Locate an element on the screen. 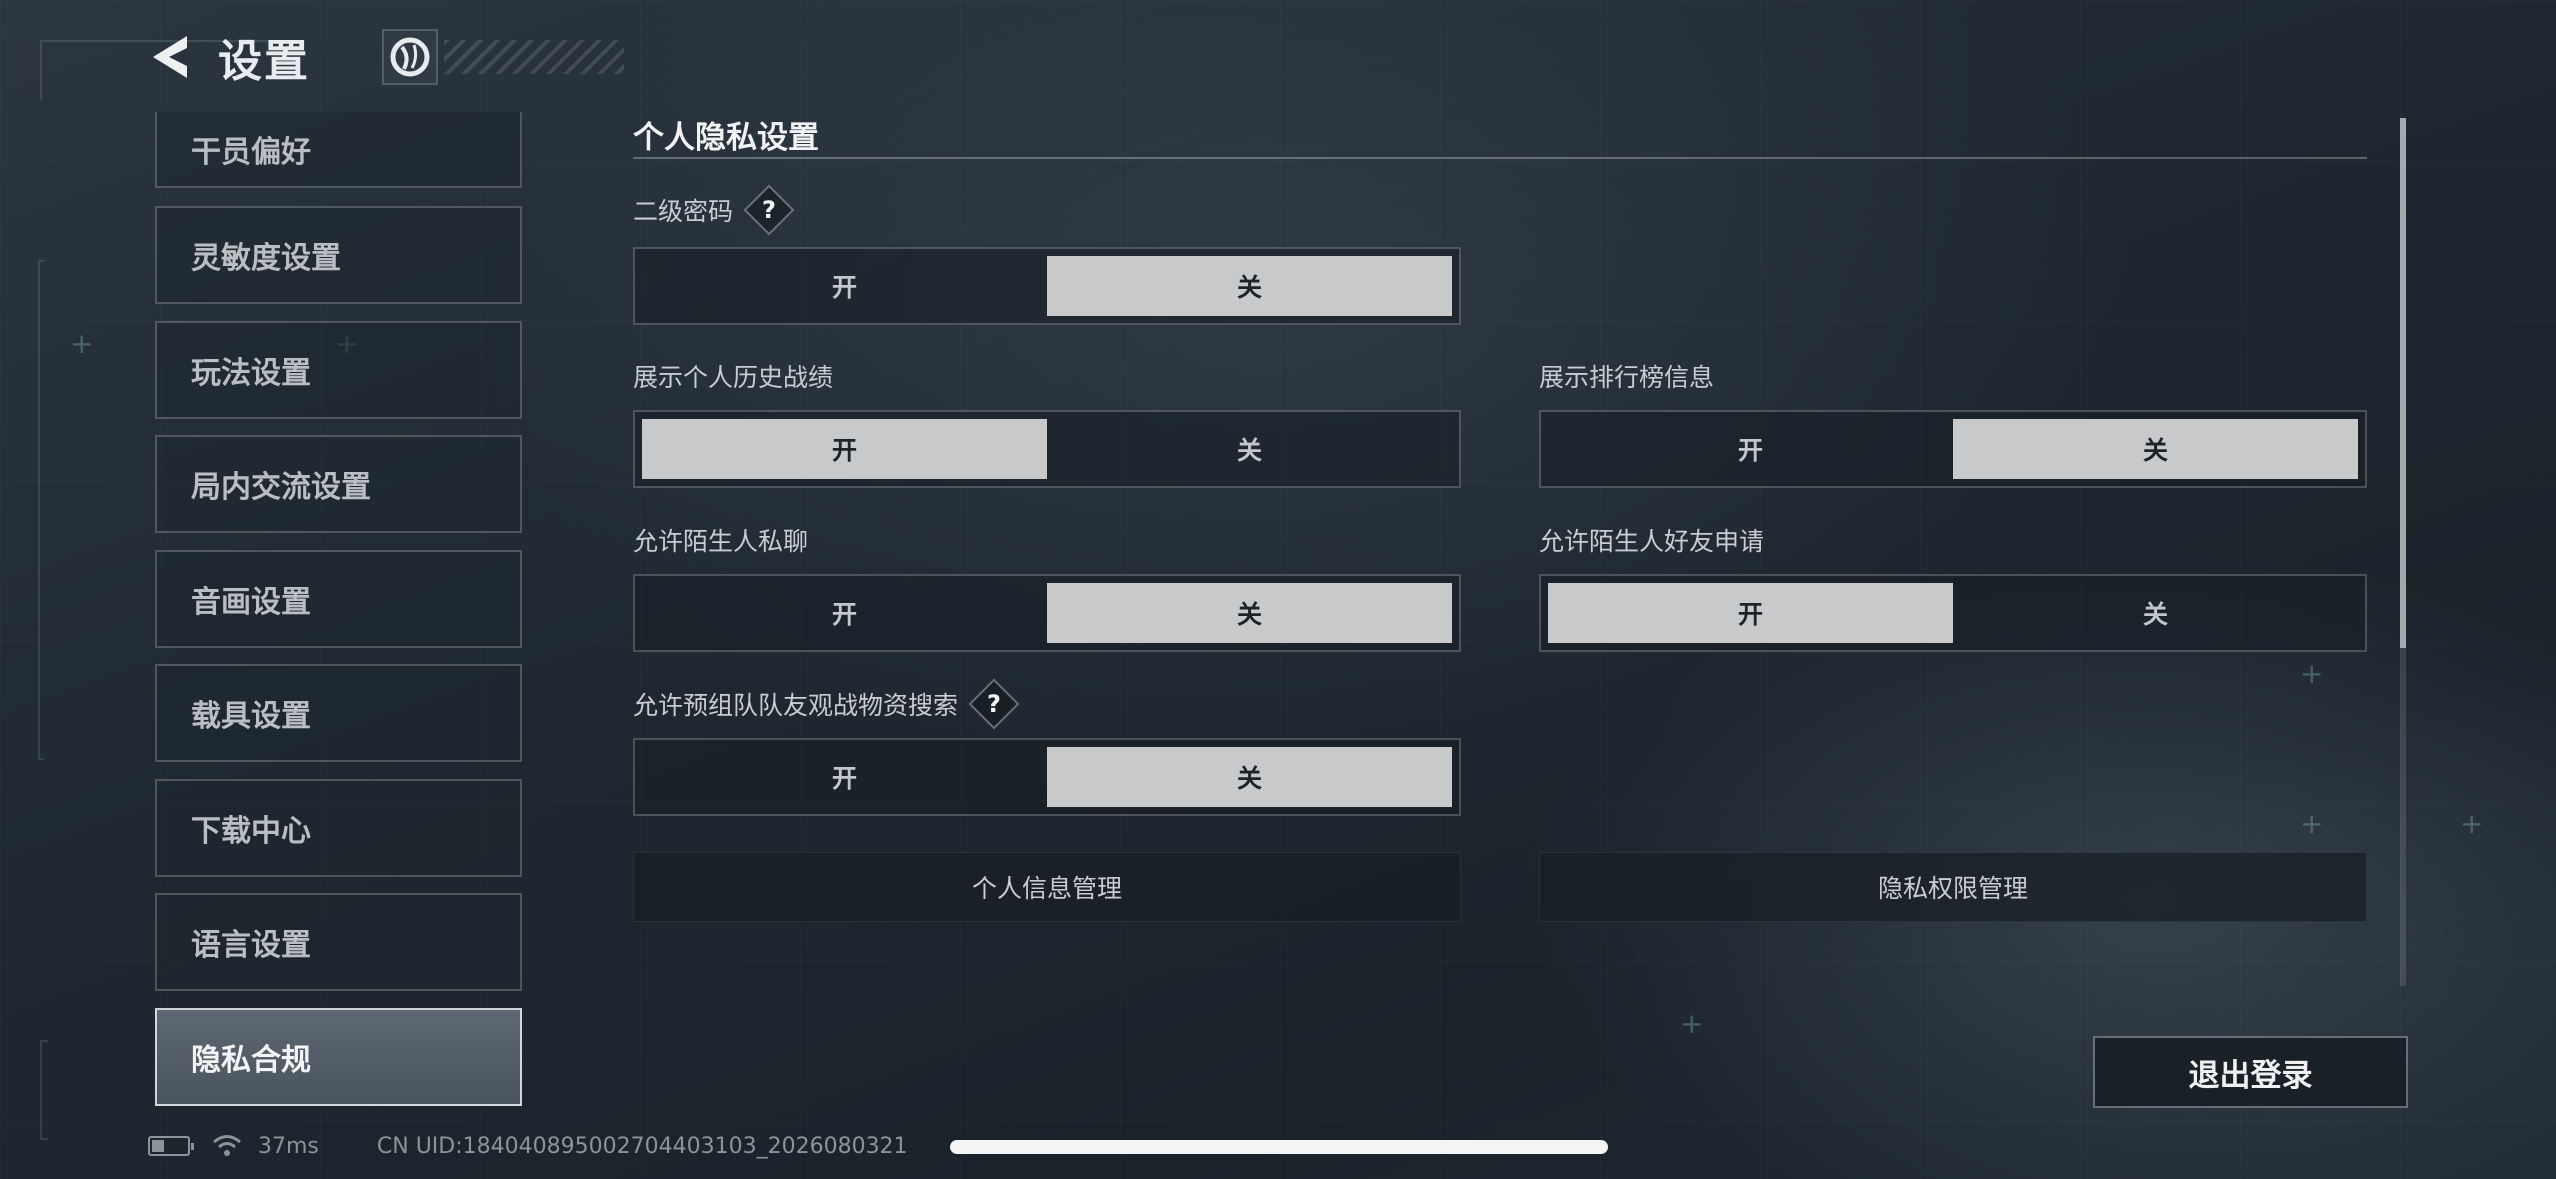 The width and height of the screenshot is (2556, 1179). sidebar-item-audio-video: 音画设置 is located at coordinates (338, 599).